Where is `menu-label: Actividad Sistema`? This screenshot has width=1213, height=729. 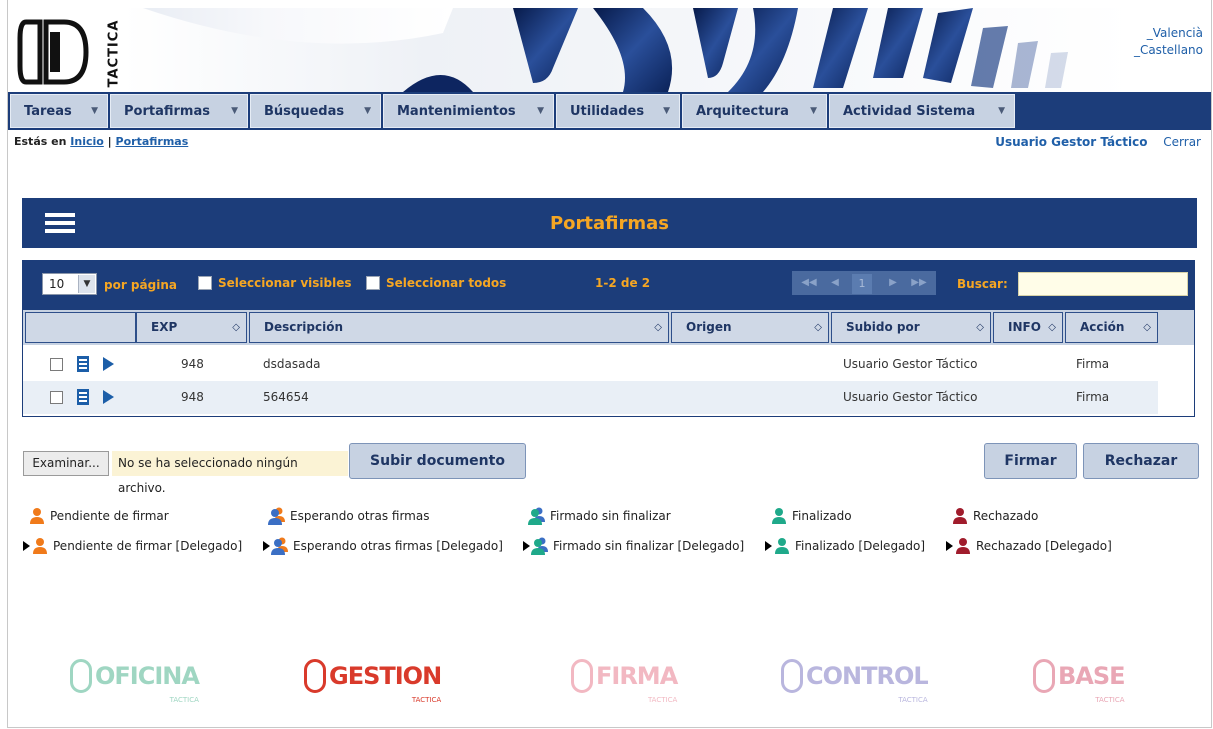
menu-label: Actividad Sistema is located at coordinates (909, 111).